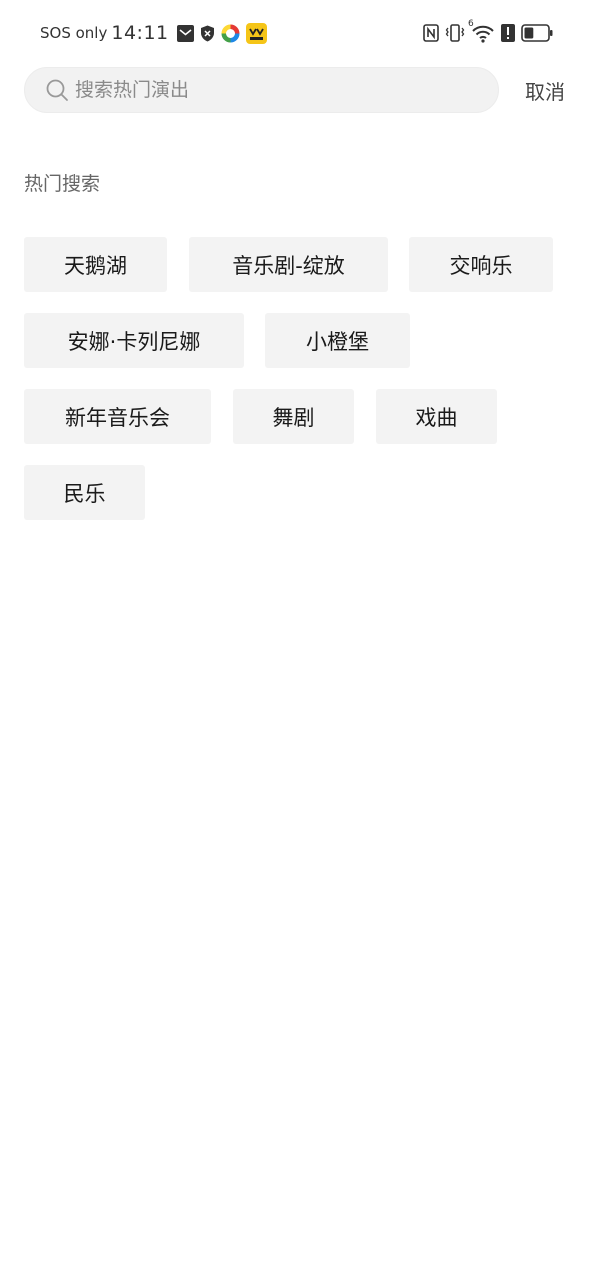  What do you see at coordinates (436, 416) in the screenshot?
I see `hot-search-tag: 戏曲` at bounding box center [436, 416].